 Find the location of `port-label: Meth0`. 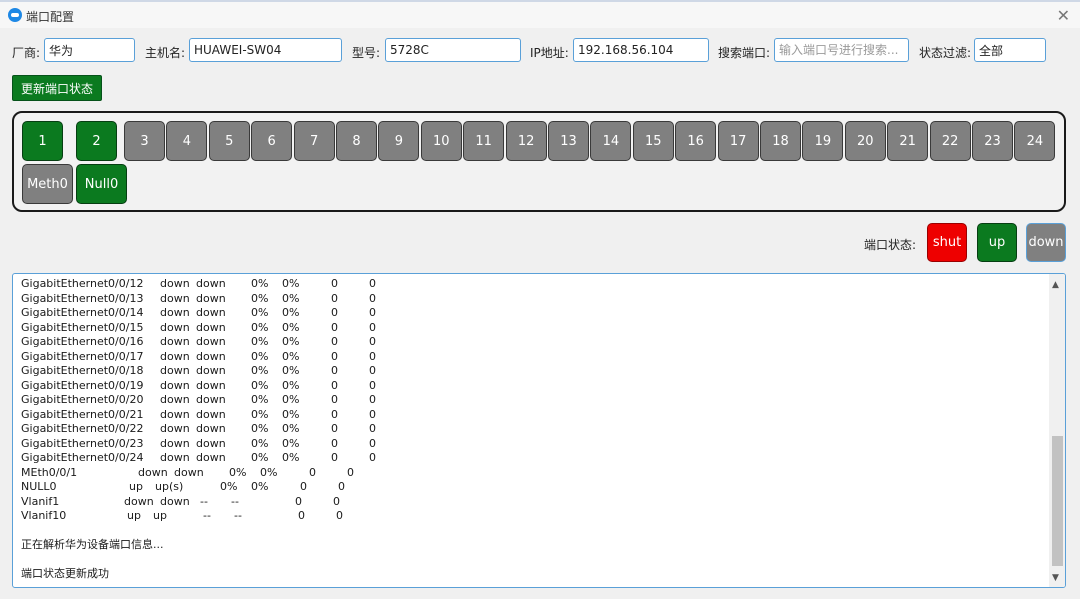

port-label: Meth0 is located at coordinates (47, 184).